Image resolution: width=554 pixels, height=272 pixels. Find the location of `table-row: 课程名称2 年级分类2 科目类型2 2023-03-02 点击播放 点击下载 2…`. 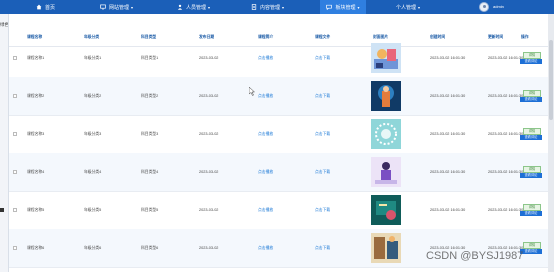

table-row: 课程名称2 年级分类2 科目类型2 2023-03-02 点击播放 点击下载 2… is located at coordinates (279, 96).